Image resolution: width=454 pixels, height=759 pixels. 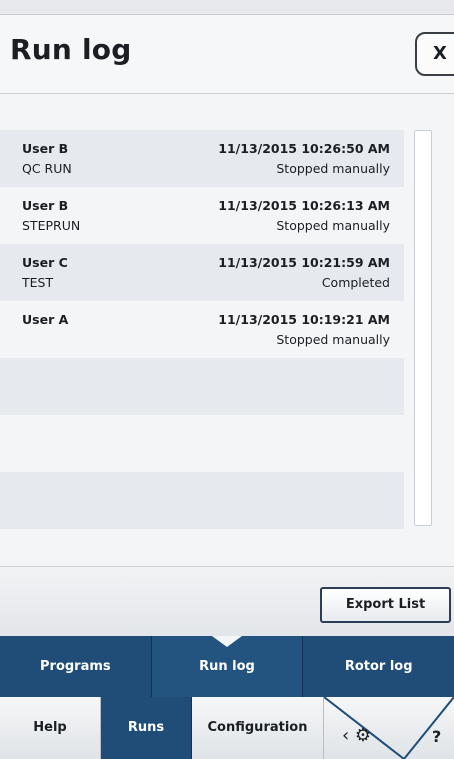 I want to click on run-program: STEPRUN, so click(x=51, y=225).